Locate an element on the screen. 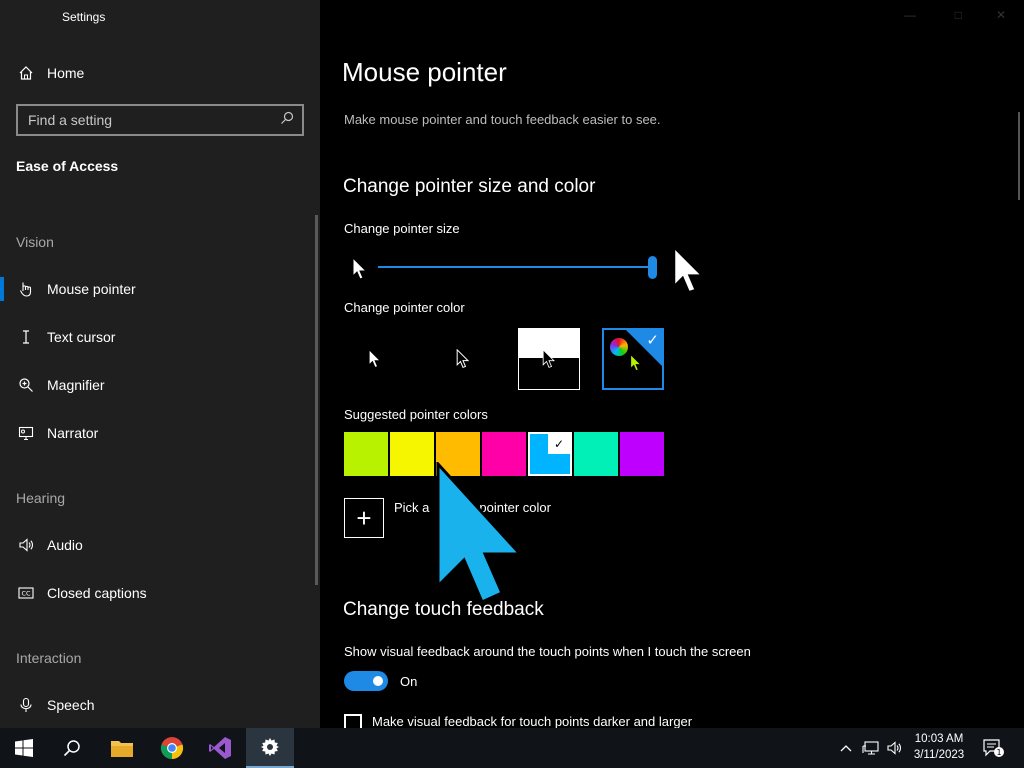 Image resolution: width=1024 pixels, height=768 pixels. pointer-color-white-option is located at coordinates (375, 359).